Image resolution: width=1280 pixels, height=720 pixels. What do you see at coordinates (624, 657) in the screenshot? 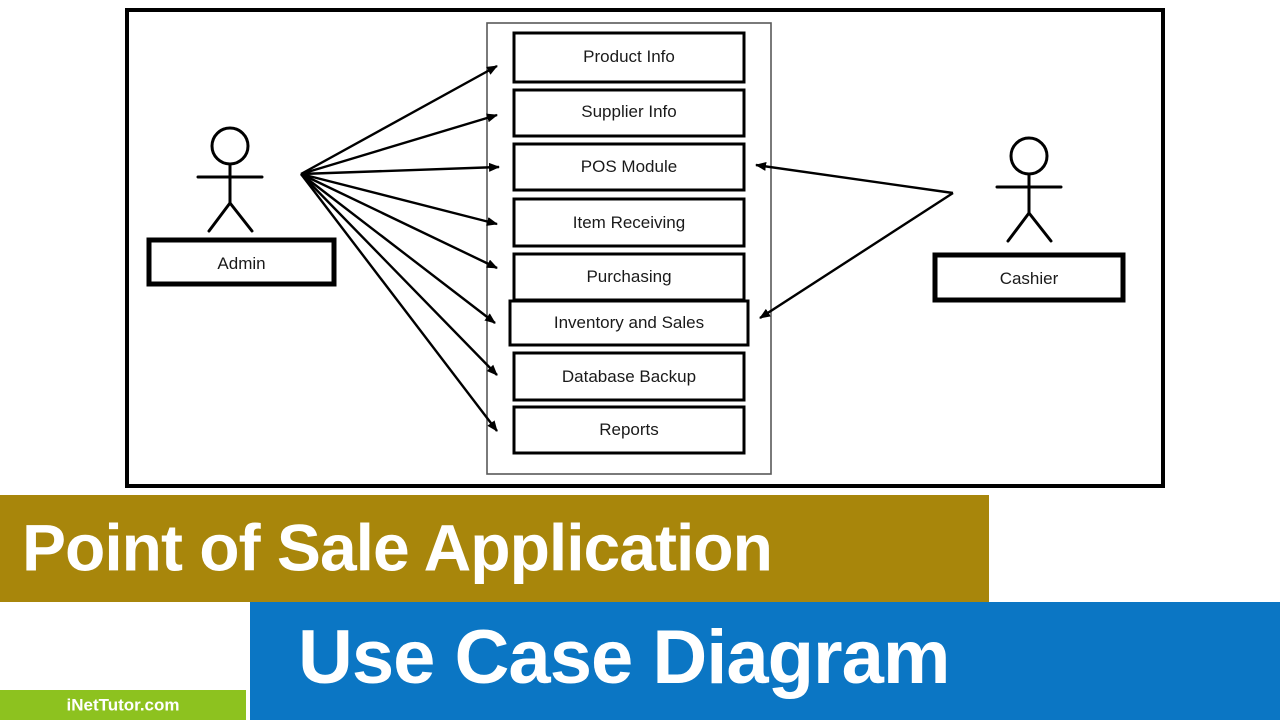
I see `title-banner-blue-text: Use Case Diagram` at bounding box center [624, 657].